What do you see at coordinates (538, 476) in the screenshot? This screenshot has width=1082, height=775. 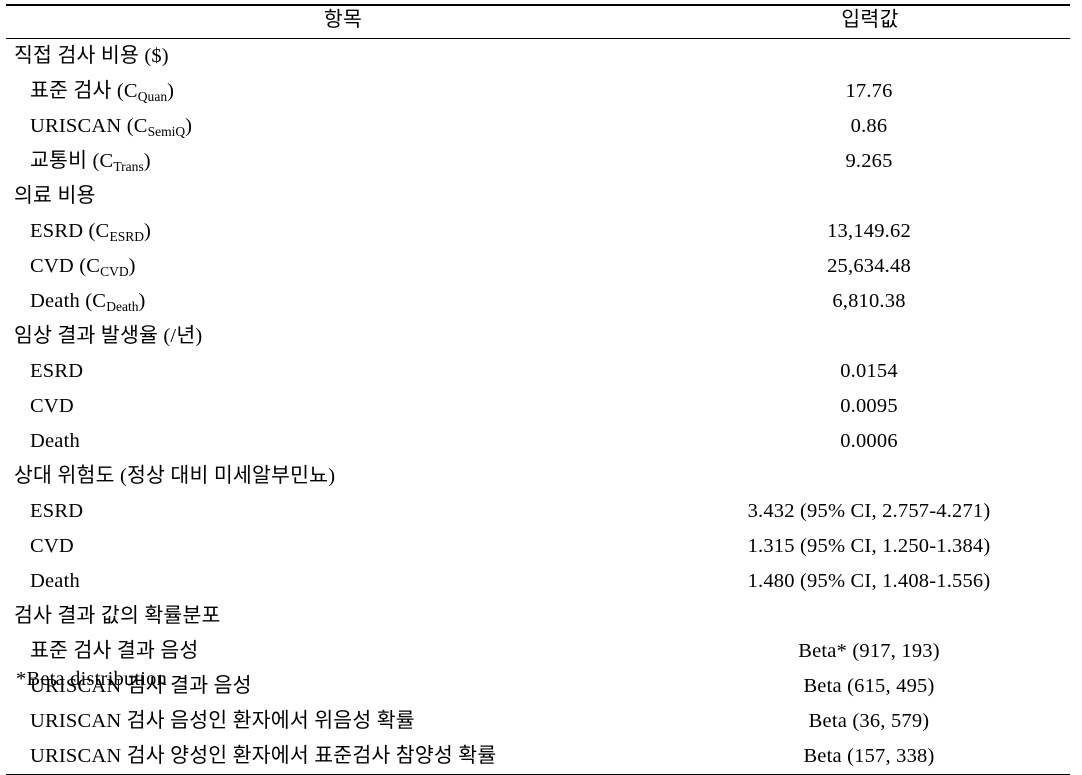 I see `table-row: 상대 위험도 (정상 대비 미세알부민뇨)` at bounding box center [538, 476].